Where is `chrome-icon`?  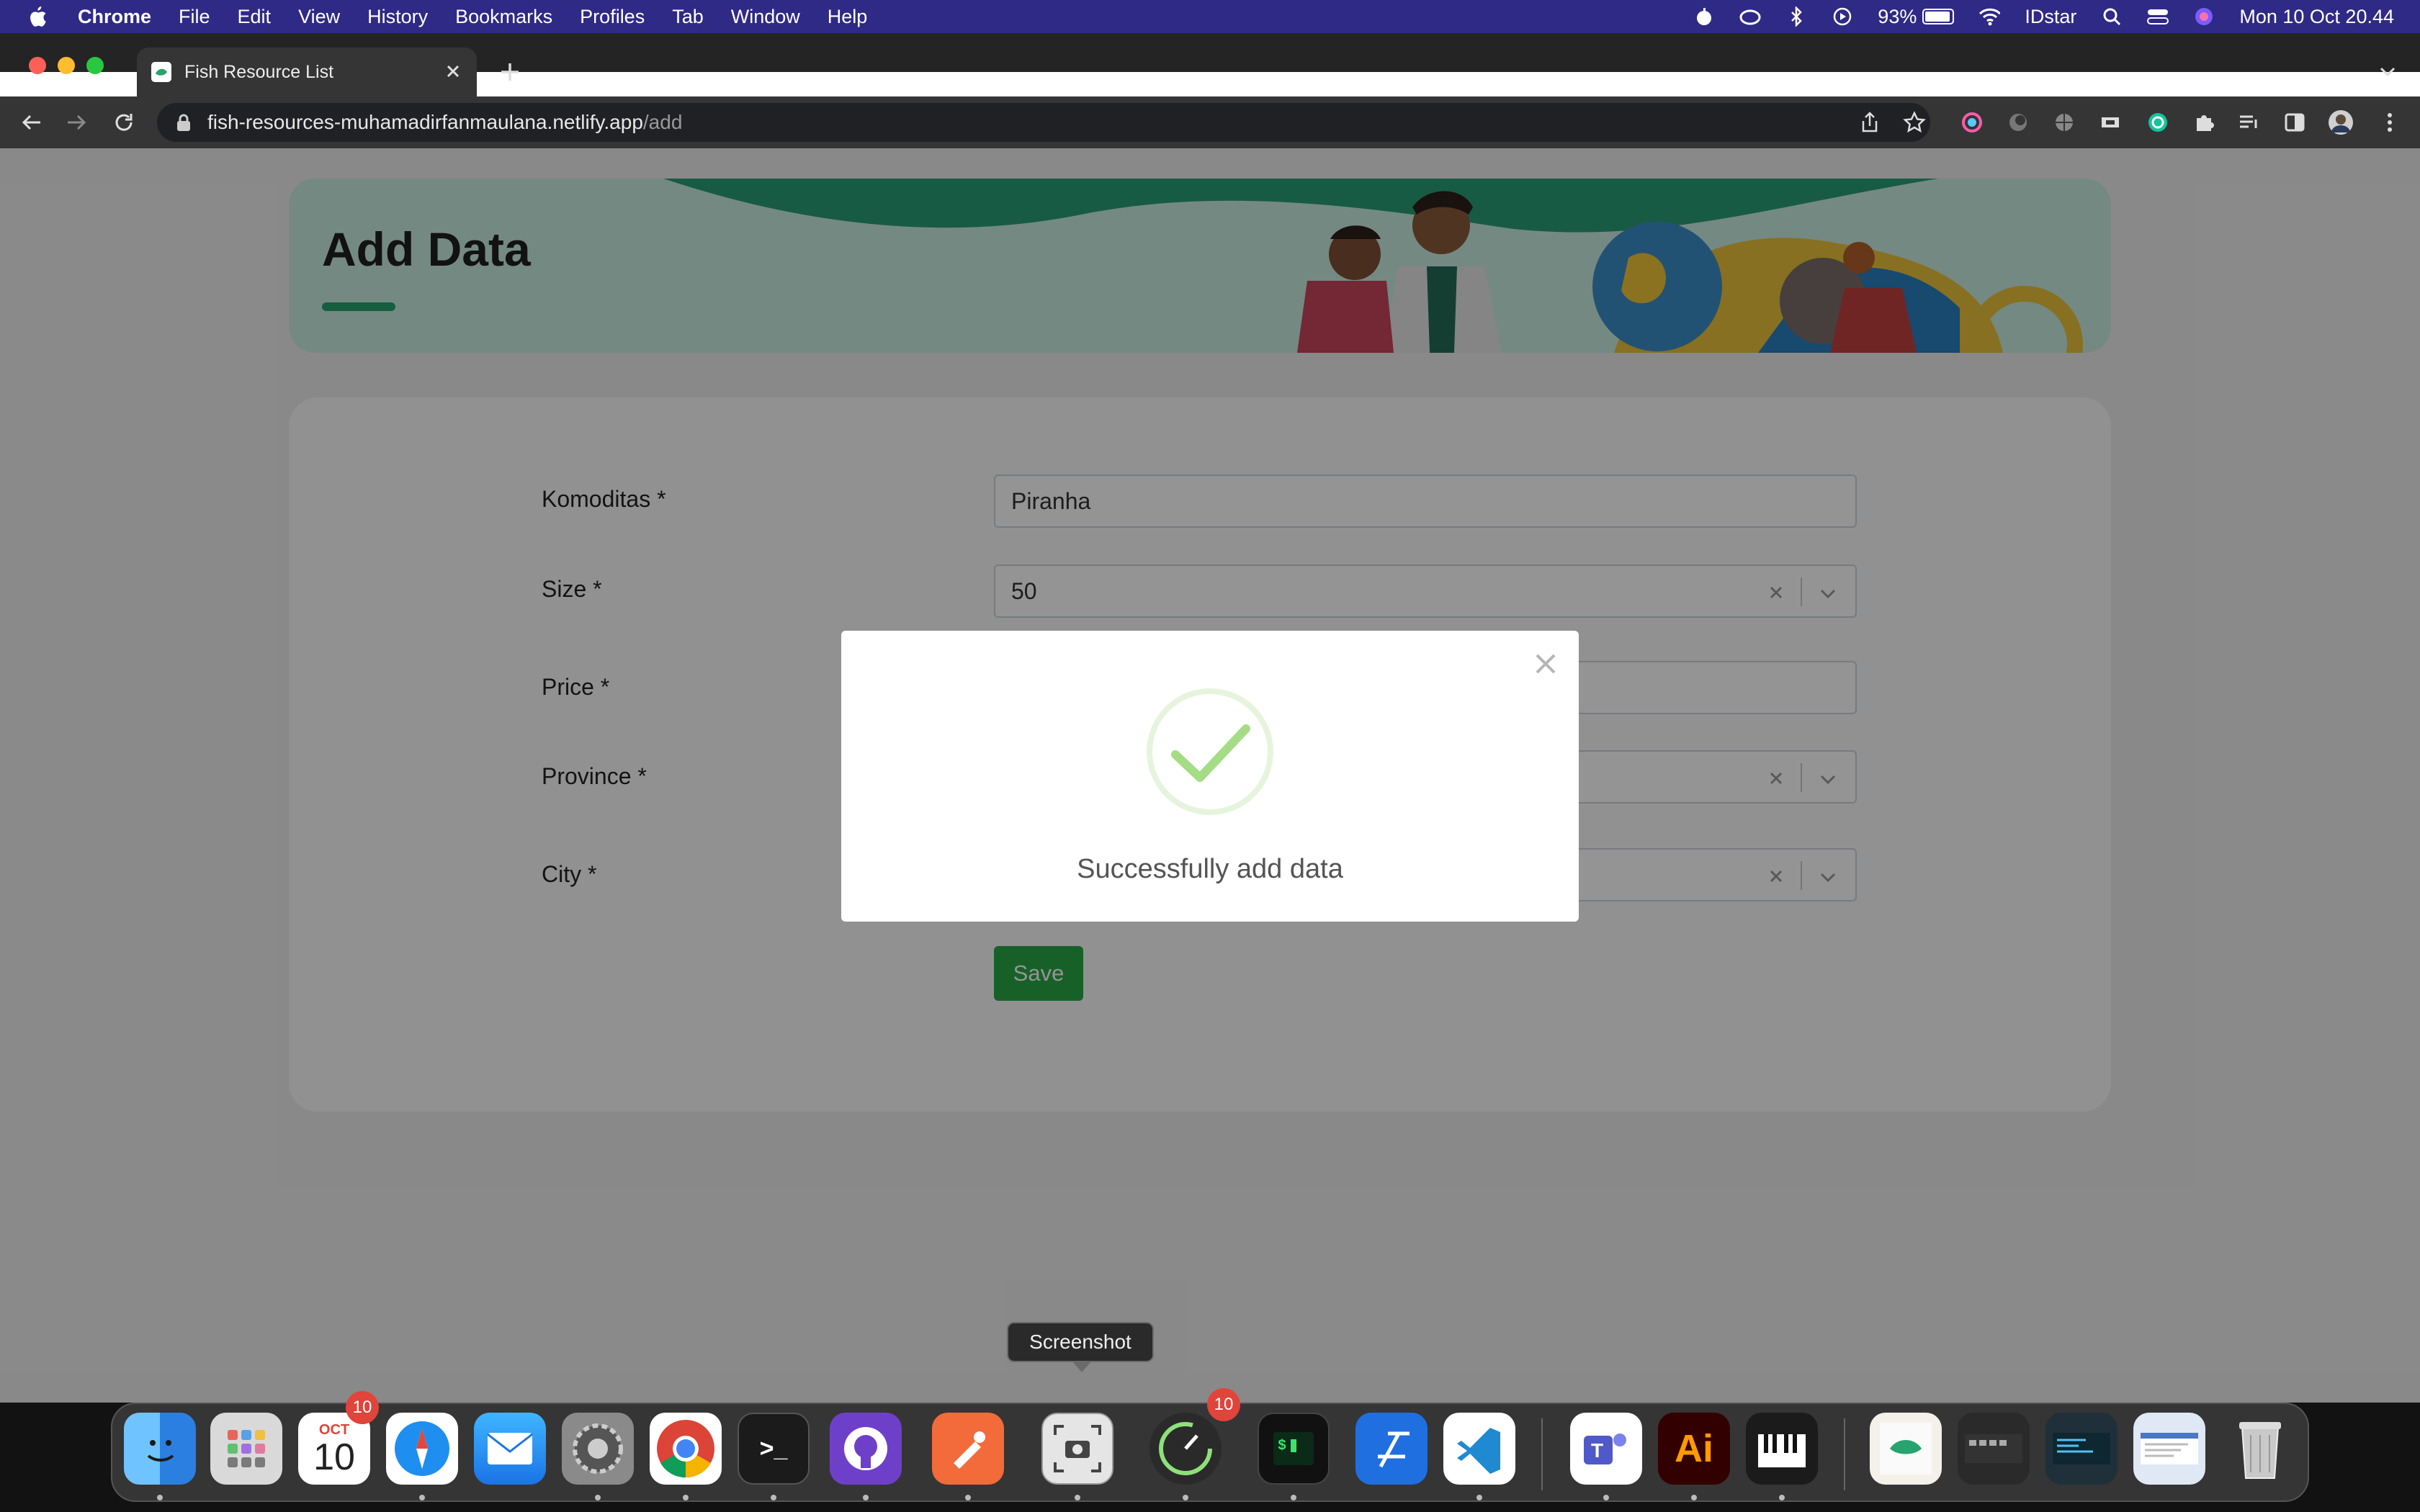
chrome-icon is located at coordinates (686, 1449).